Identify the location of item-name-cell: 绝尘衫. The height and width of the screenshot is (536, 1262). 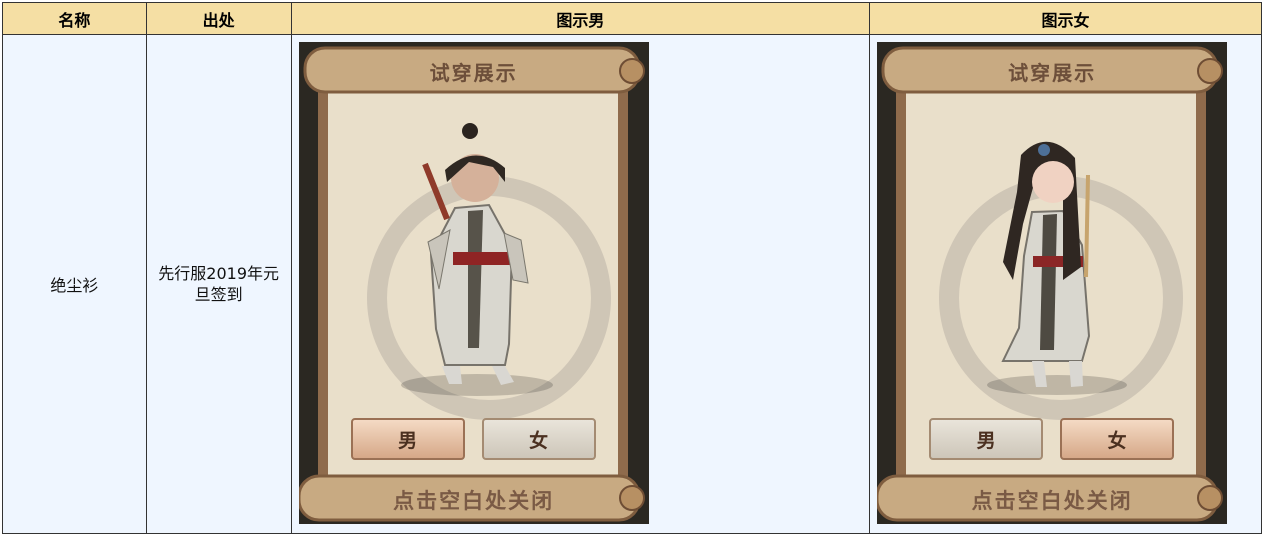
(74, 284).